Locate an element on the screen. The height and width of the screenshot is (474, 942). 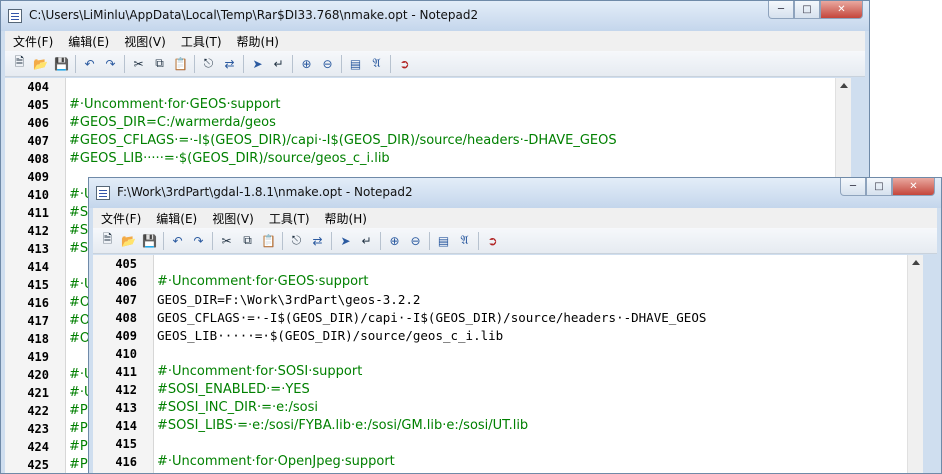
line-number: 421 is located at coordinates (38, 393).